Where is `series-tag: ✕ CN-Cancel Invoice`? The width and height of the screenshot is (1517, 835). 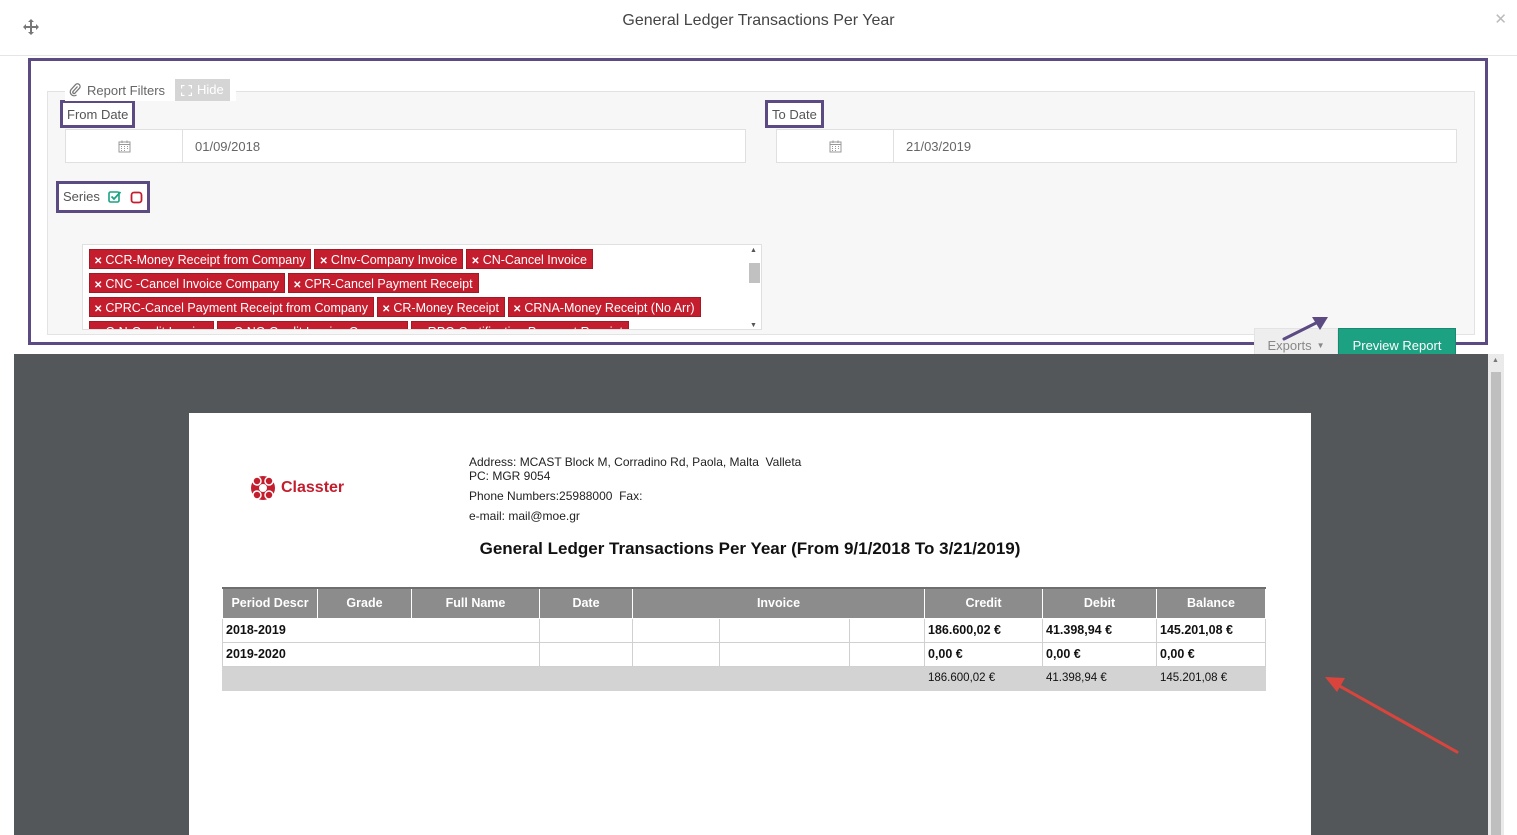 series-tag: ✕ CN-Cancel Invoice is located at coordinates (529, 259).